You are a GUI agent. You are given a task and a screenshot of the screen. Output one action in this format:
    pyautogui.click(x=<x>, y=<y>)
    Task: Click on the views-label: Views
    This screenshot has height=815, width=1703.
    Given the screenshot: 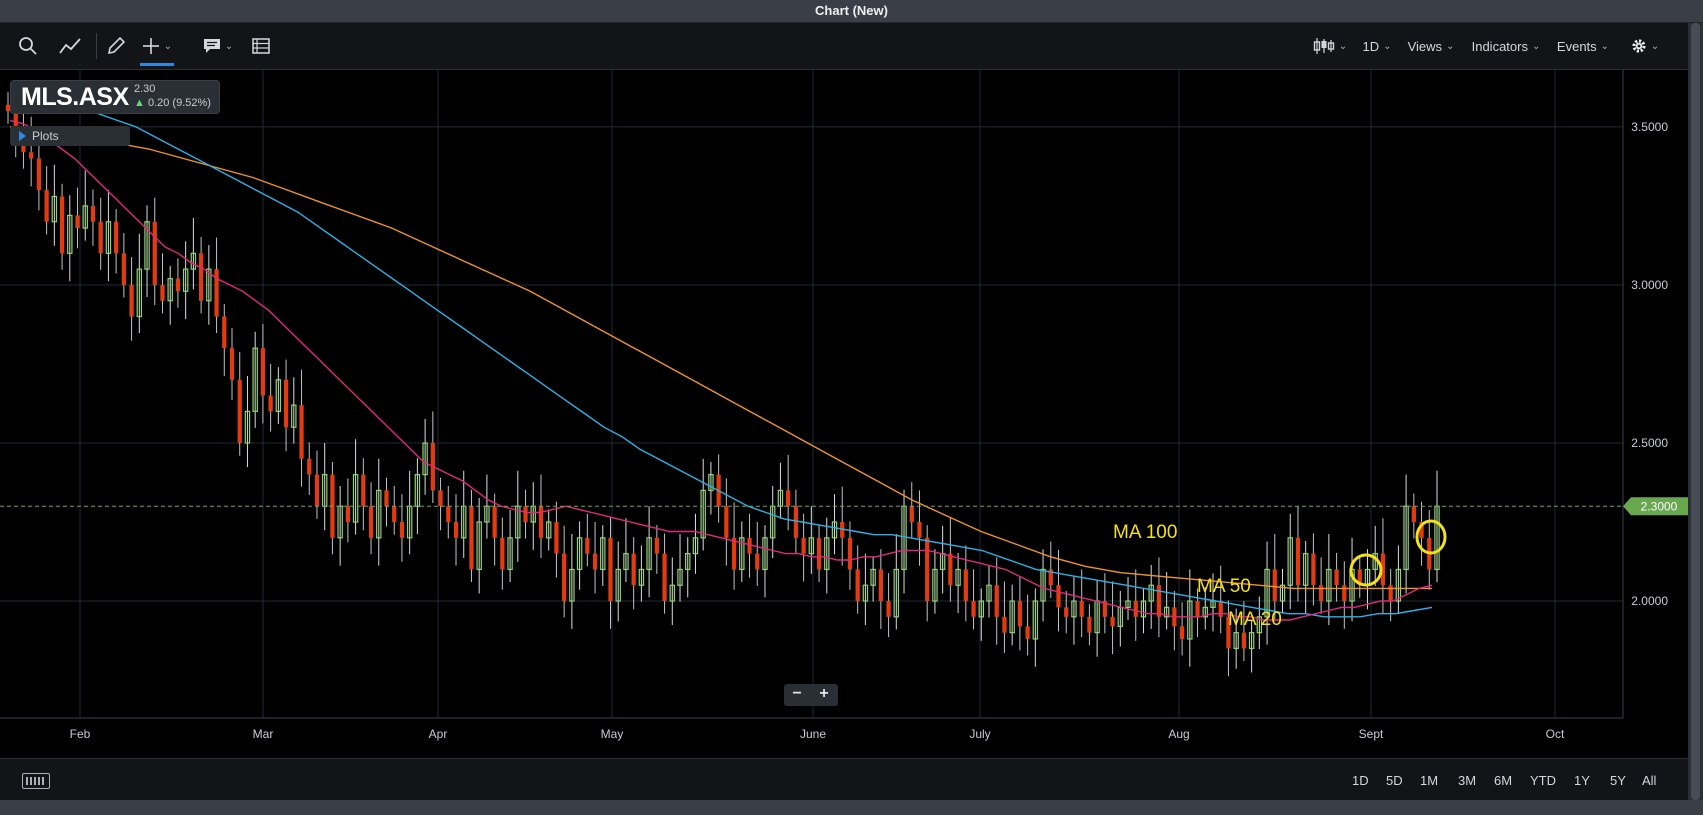 What is the action you would take?
    pyautogui.click(x=1425, y=46)
    